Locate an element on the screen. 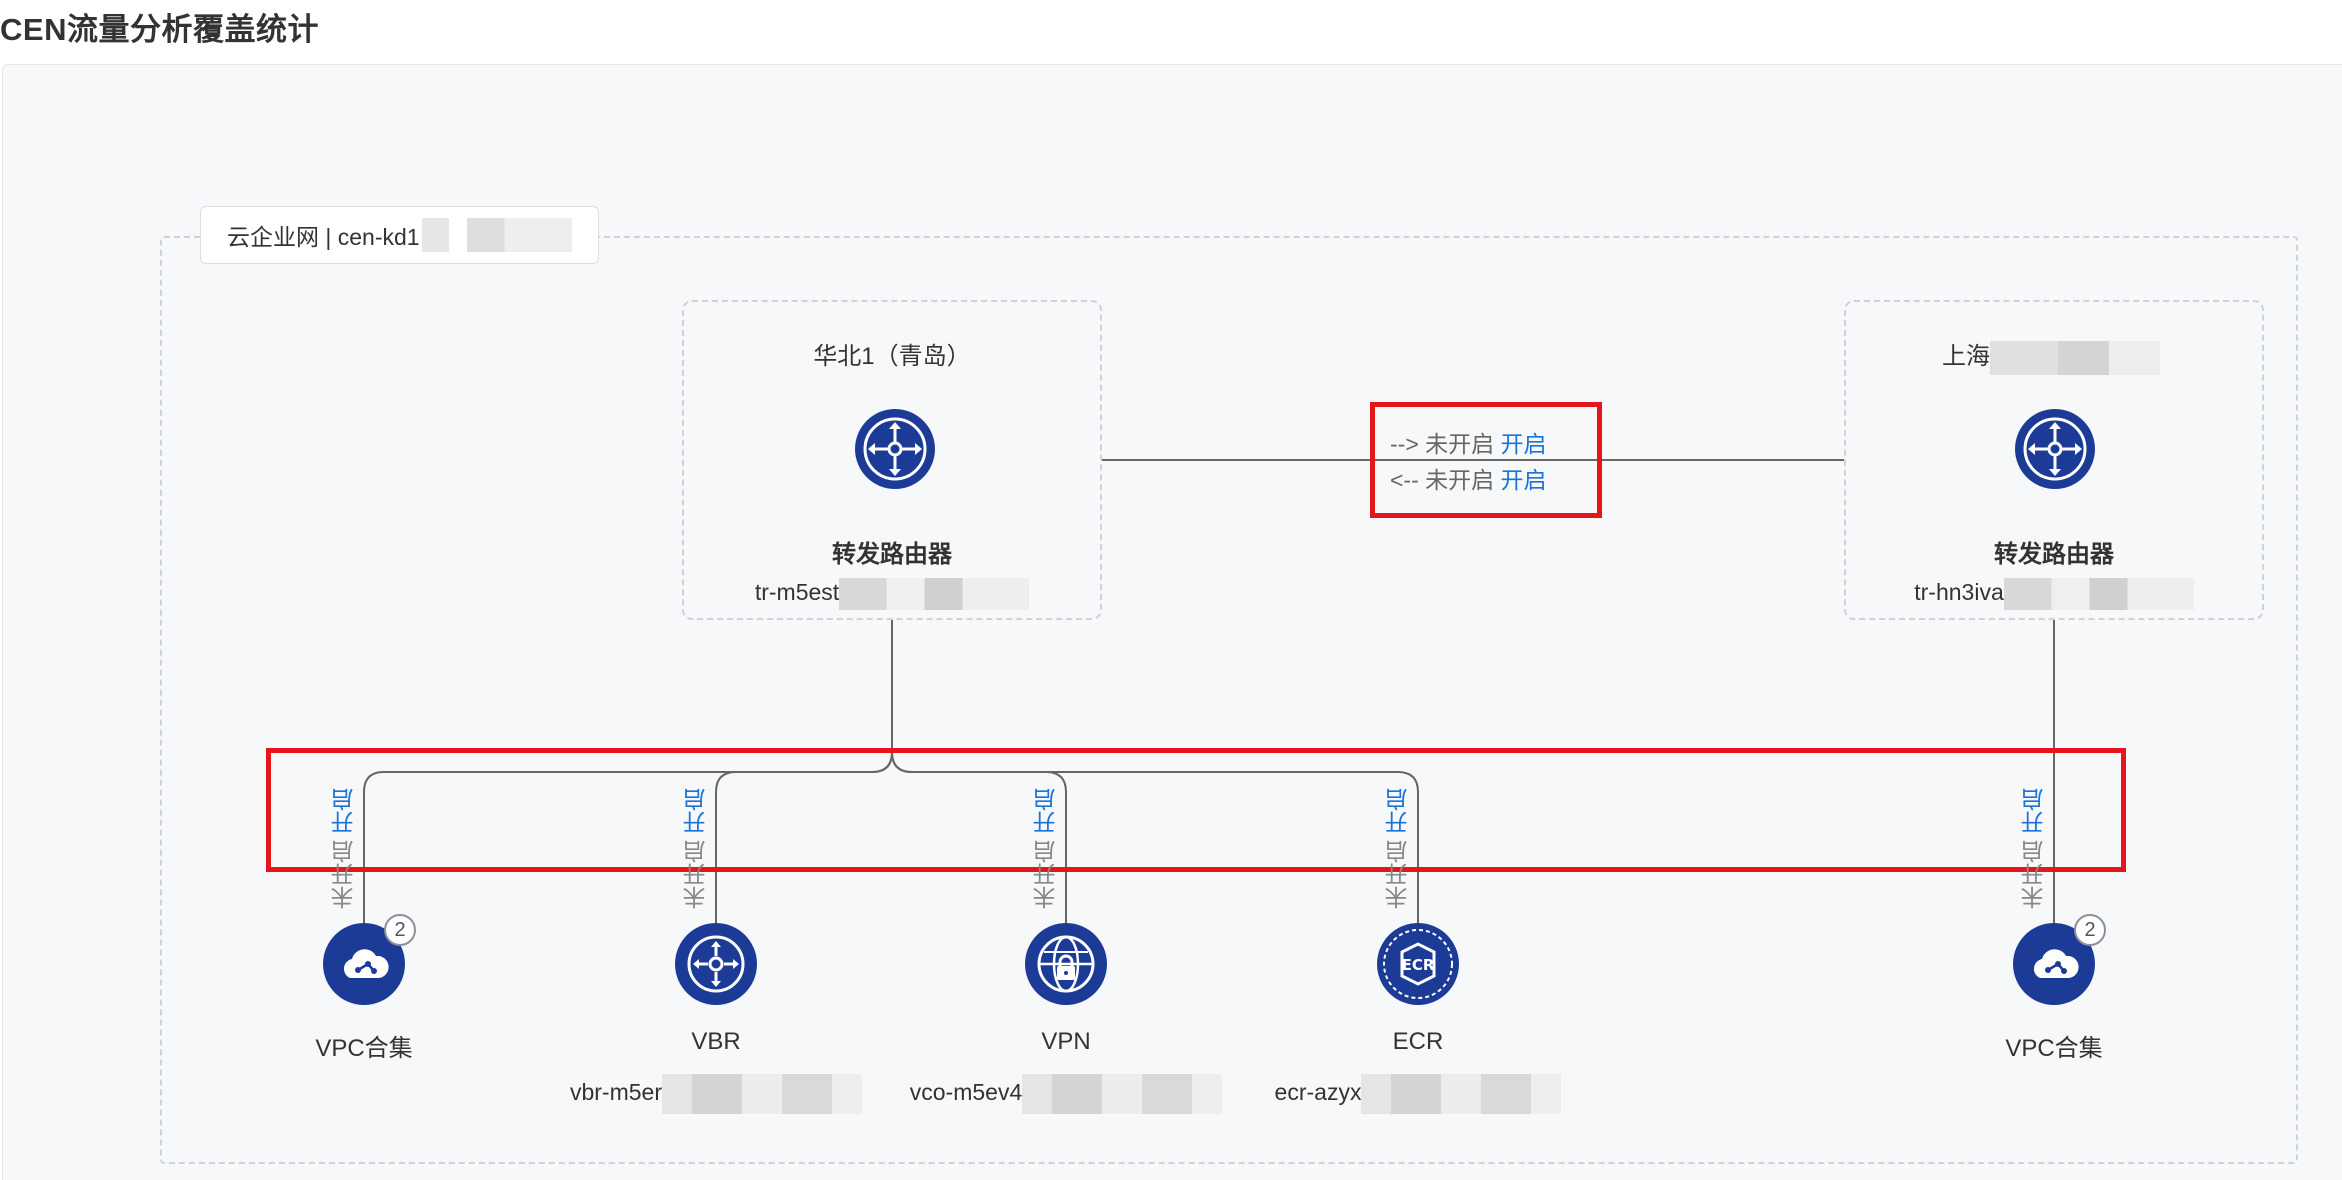 Image resolution: width=2342 pixels, height=1180 pixels. enable-vpc-1-link: 开启 is located at coordinates (344, 811).